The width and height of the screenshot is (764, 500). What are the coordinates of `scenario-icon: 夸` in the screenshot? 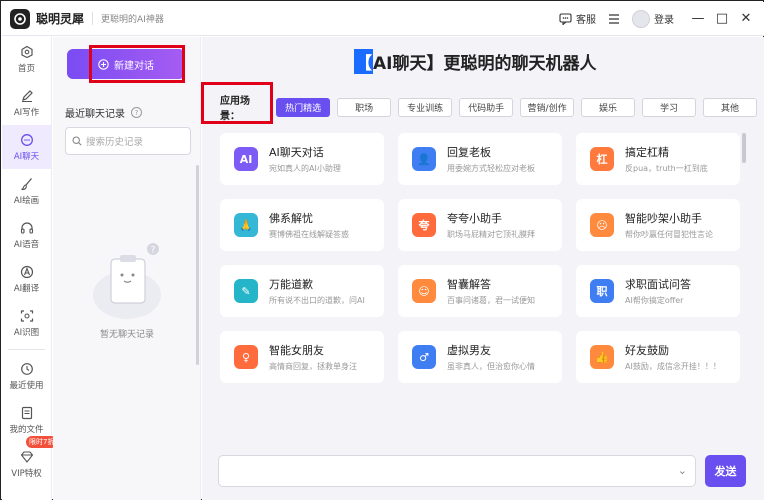 It's located at (424, 225).